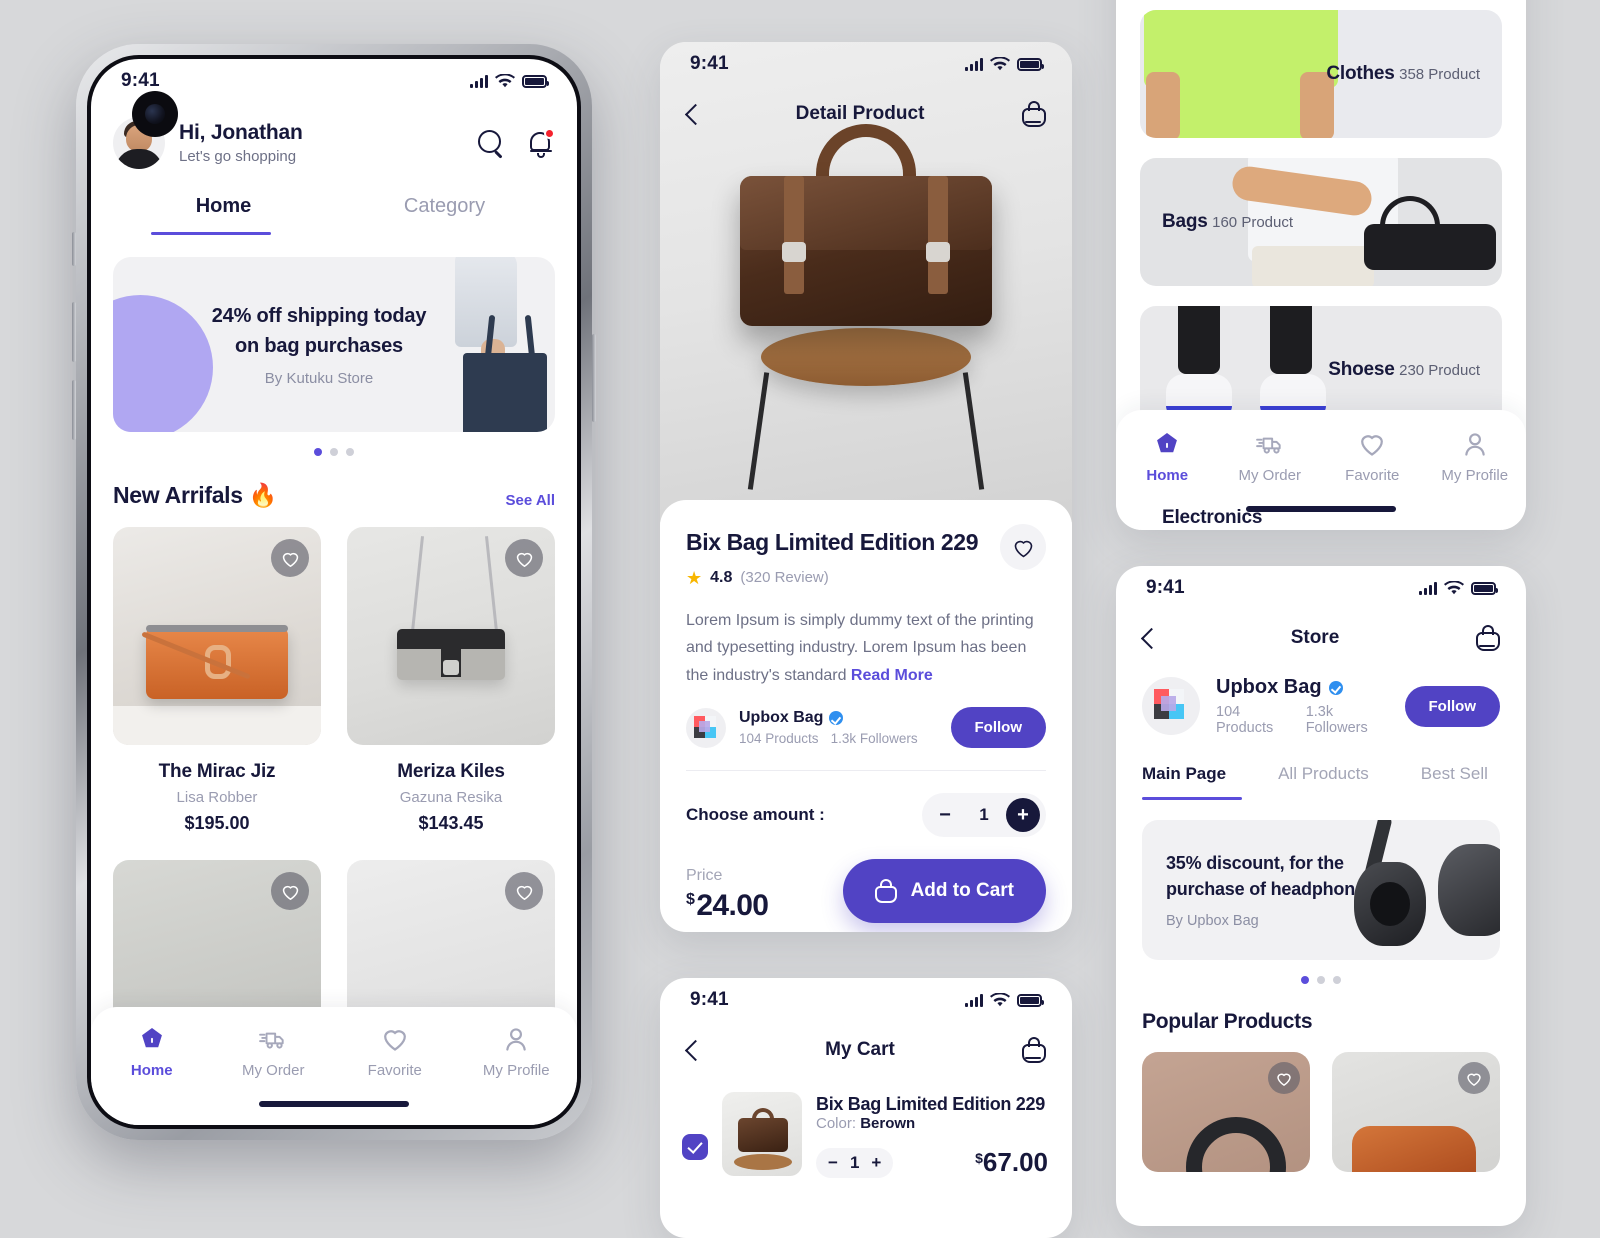 Image resolution: width=1600 pixels, height=1238 pixels. Describe the element at coordinates (74, 249) in the screenshot. I see `device-button-mute` at that location.